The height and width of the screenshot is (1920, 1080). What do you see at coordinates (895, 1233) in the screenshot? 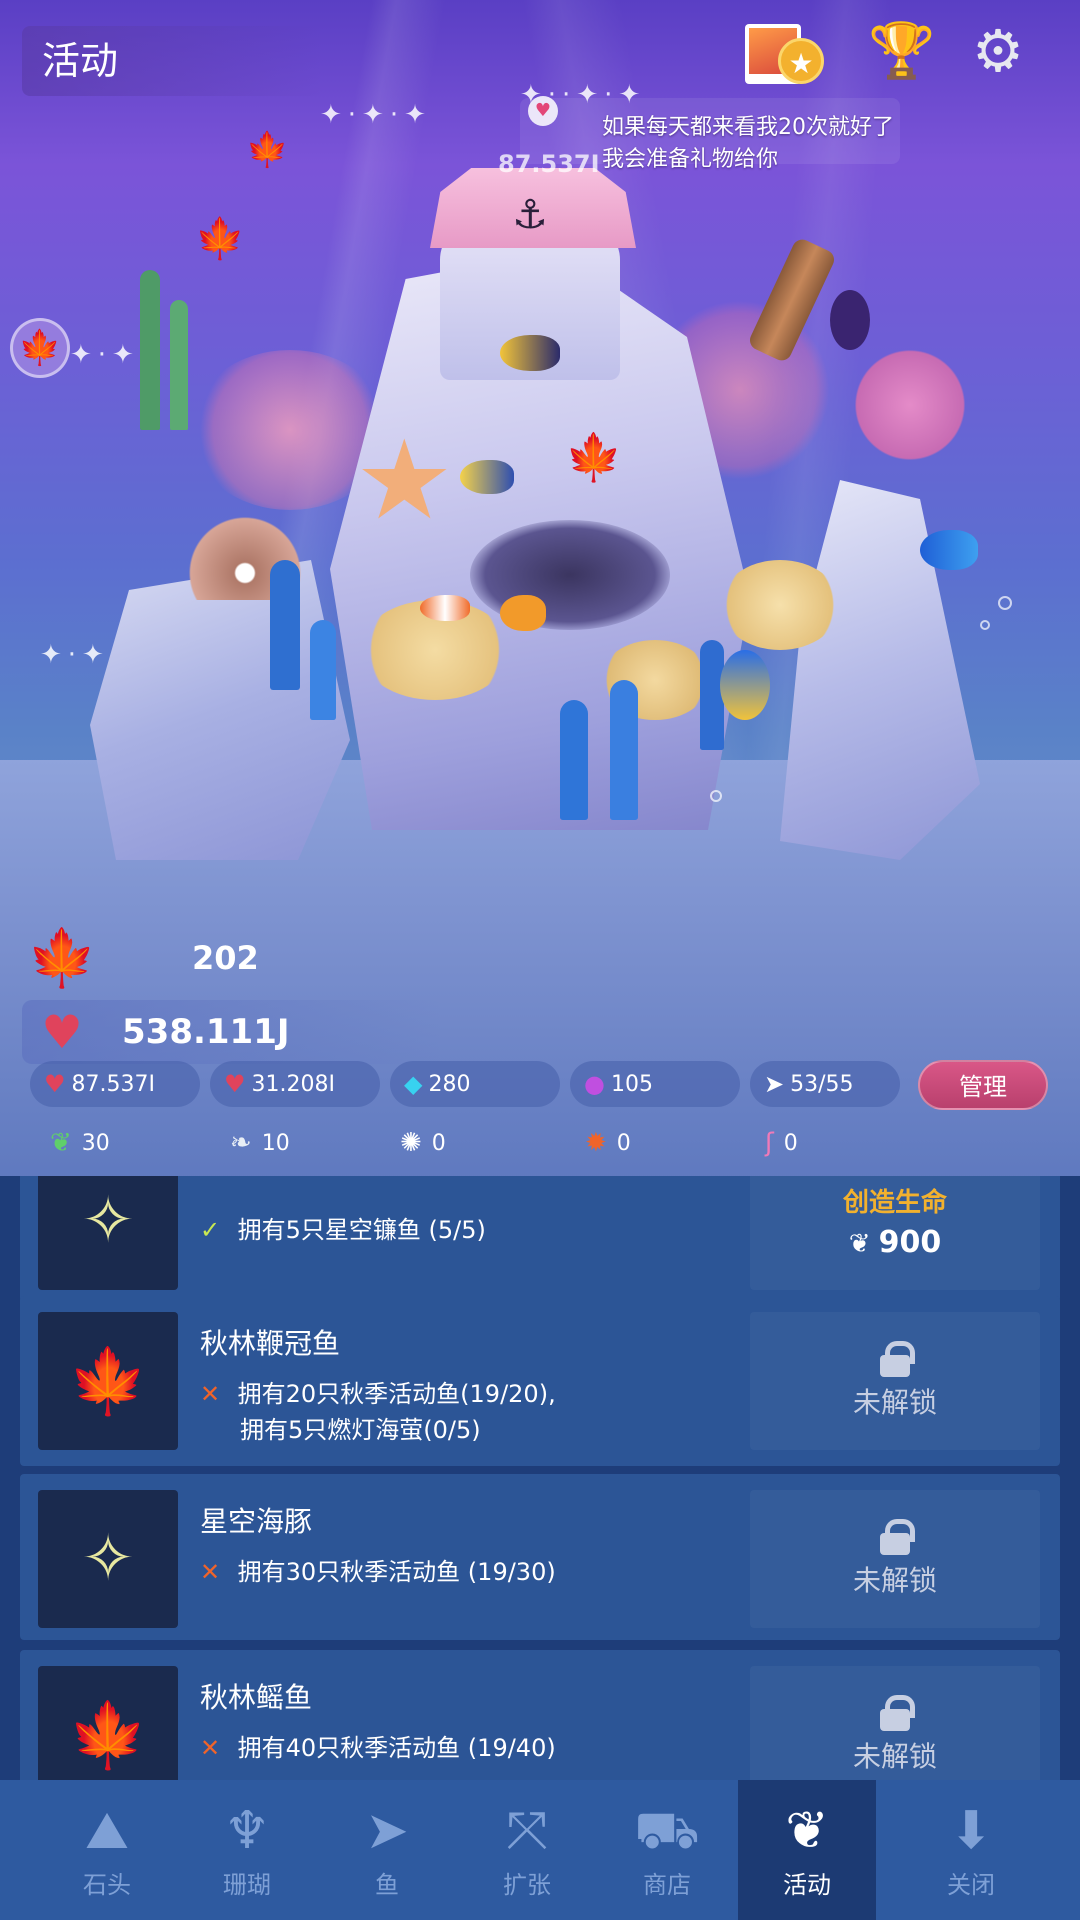
I see `create-life-button: 创造生命 ❦ 900` at bounding box center [895, 1233].